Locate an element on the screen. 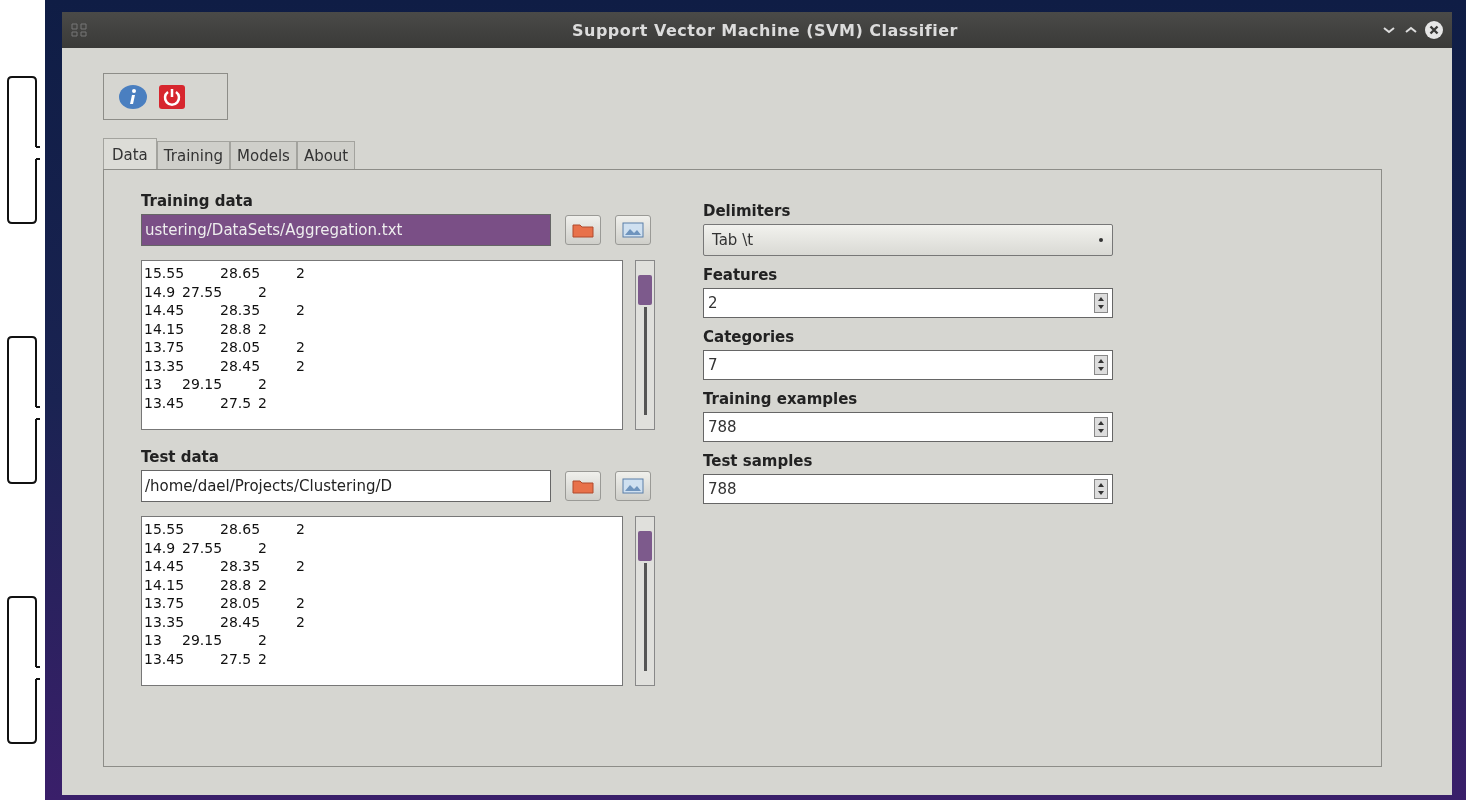 The width and height of the screenshot is (1466, 800). maximize-icon is located at coordinates (1411, 30).